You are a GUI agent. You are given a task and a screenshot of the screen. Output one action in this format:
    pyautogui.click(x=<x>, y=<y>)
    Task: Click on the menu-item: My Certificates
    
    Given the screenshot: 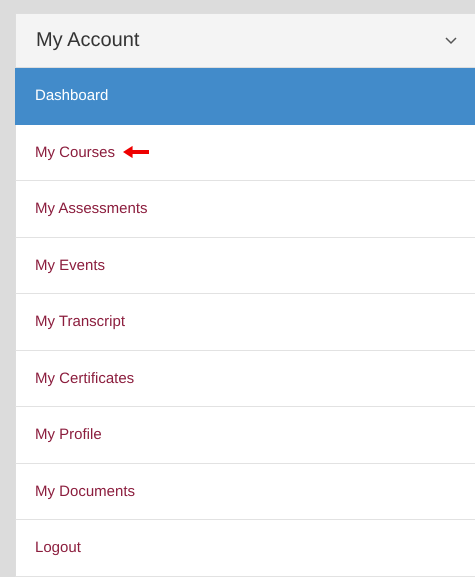 What is the action you would take?
    pyautogui.click(x=245, y=378)
    